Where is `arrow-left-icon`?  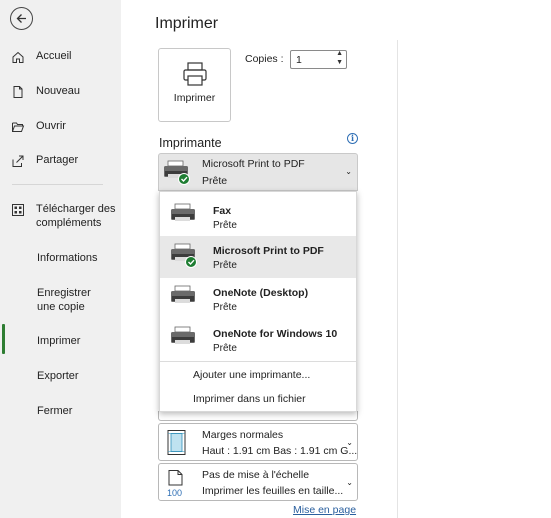 arrow-left-icon is located at coordinates (21, 18).